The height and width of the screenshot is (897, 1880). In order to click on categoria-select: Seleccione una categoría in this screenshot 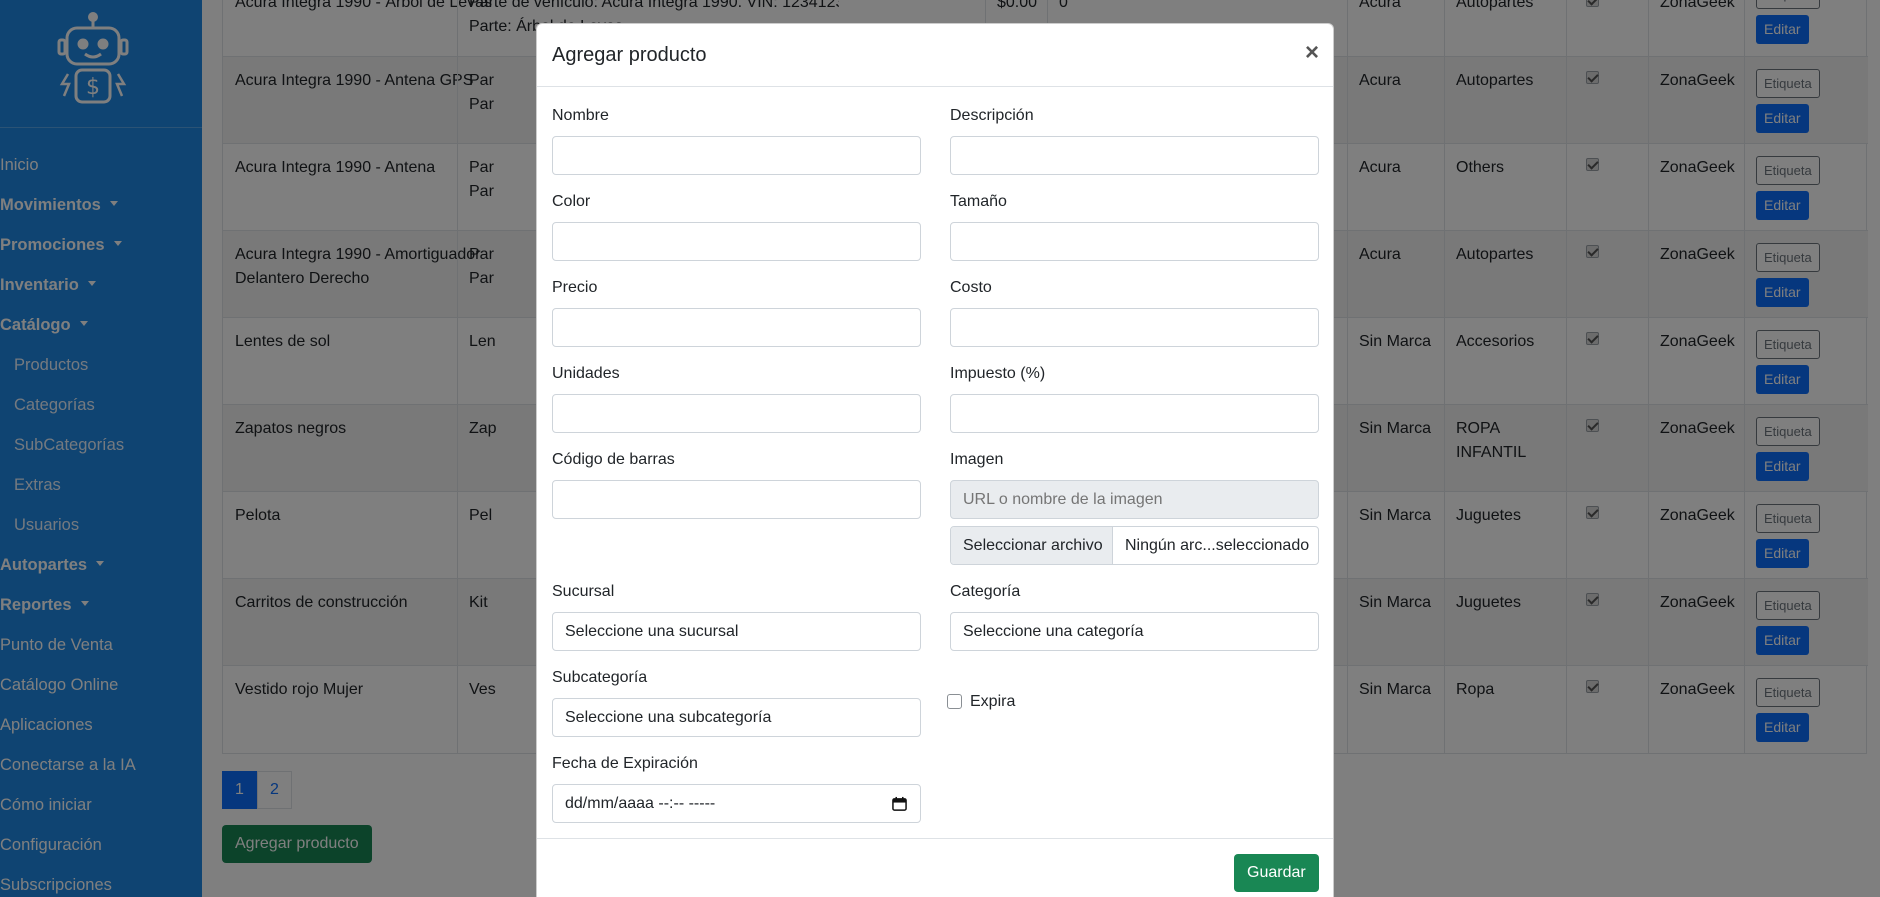, I will do `click(1134, 631)`.